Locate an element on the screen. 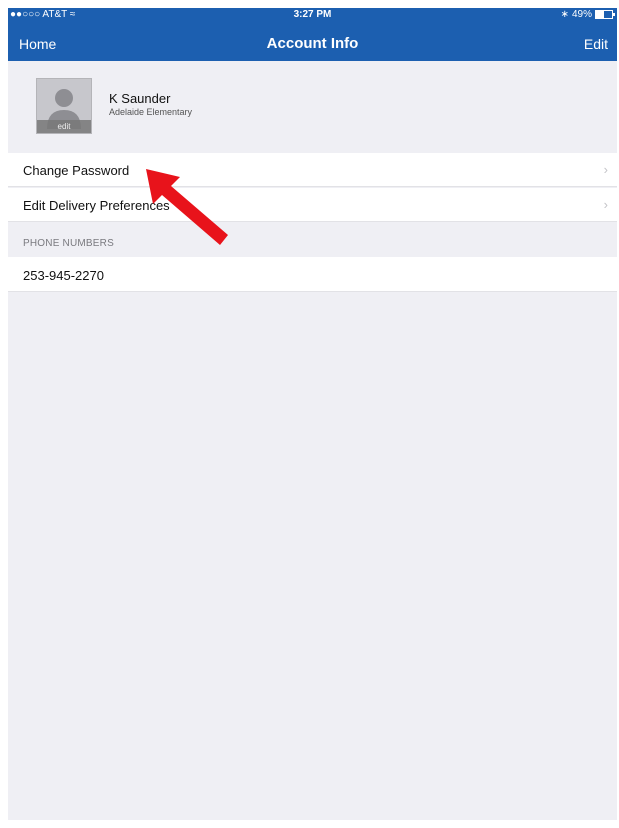 Image resolution: width=619 pixels, height=828 pixels. avatar-edit-label: edit is located at coordinates (64, 126).